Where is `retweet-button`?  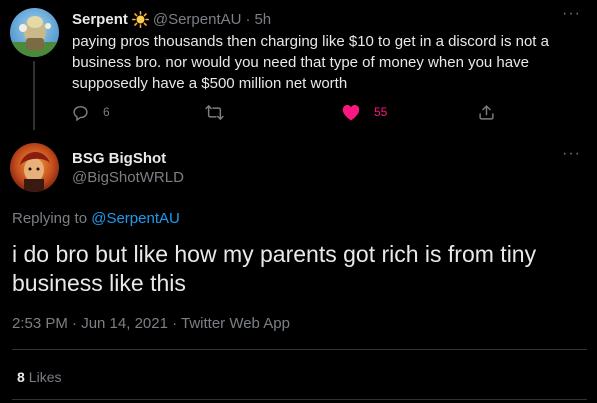
retweet-button is located at coordinates (221, 112).